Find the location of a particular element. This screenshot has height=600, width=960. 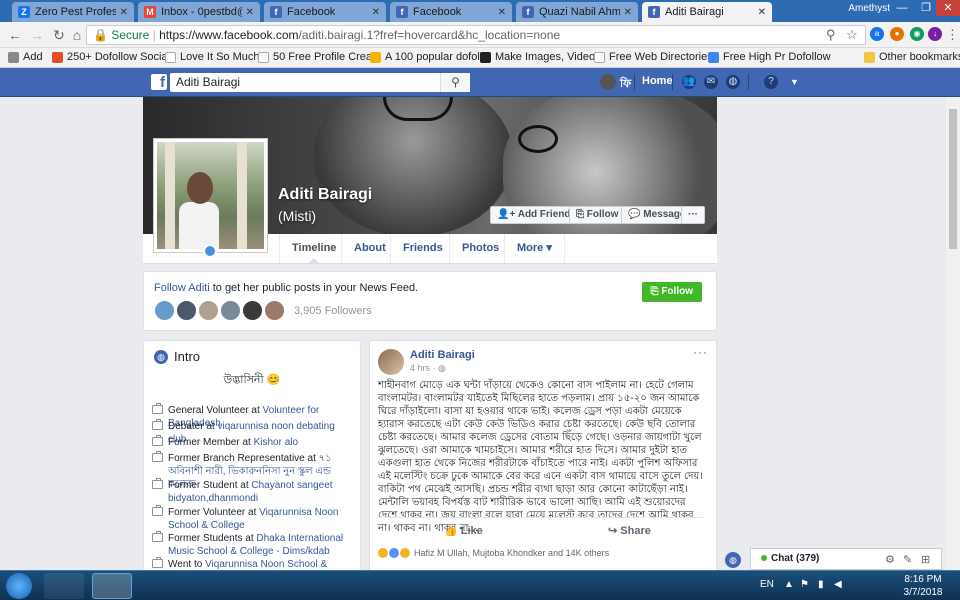

compose-icon: ✎ is located at coordinates (907, 559).